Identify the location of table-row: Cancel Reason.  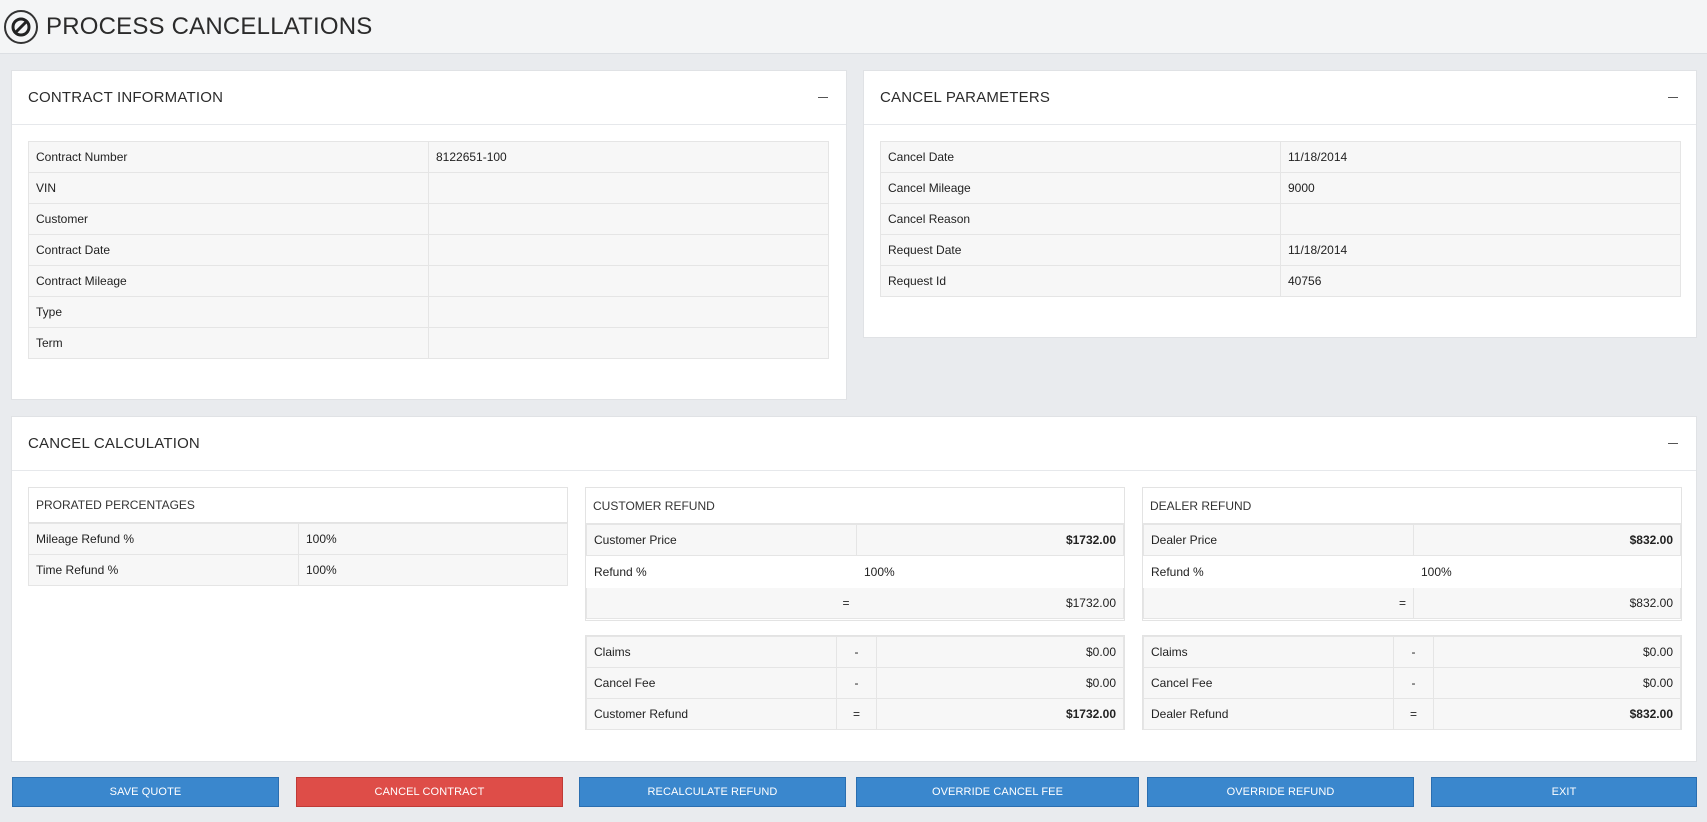
(1280, 219).